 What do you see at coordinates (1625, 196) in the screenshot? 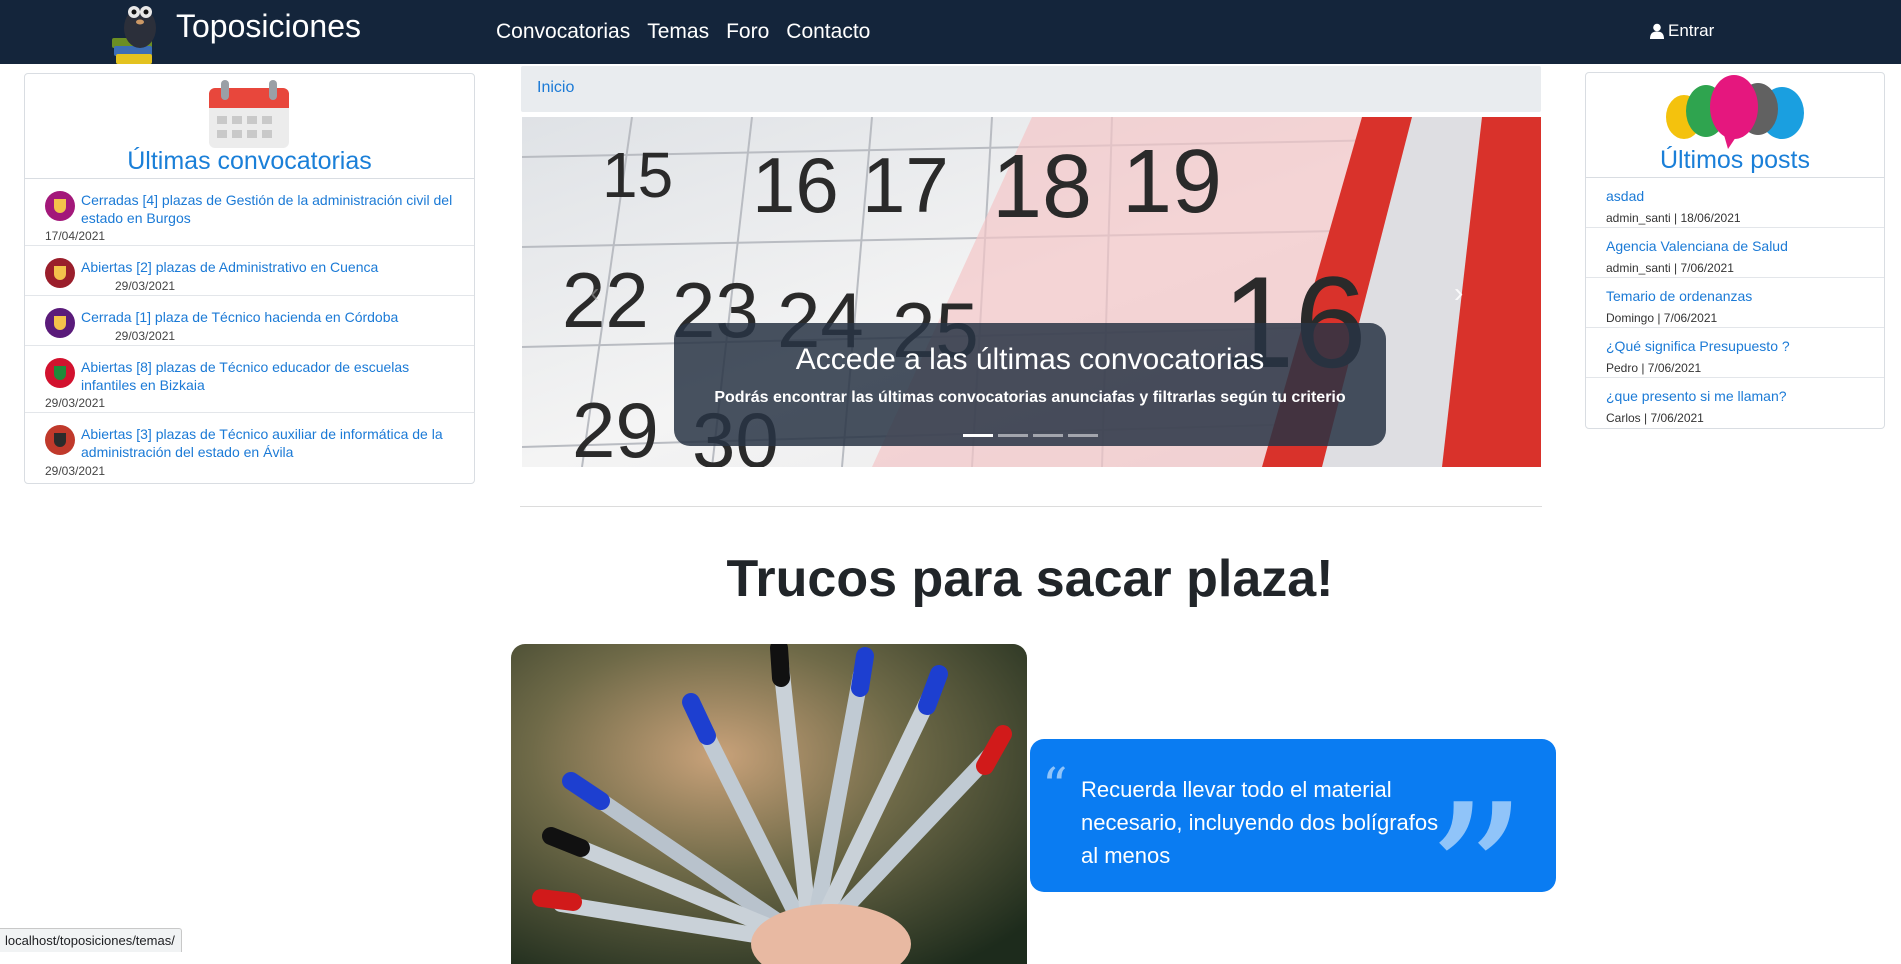
I see `post-link: asdad` at bounding box center [1625, 196].